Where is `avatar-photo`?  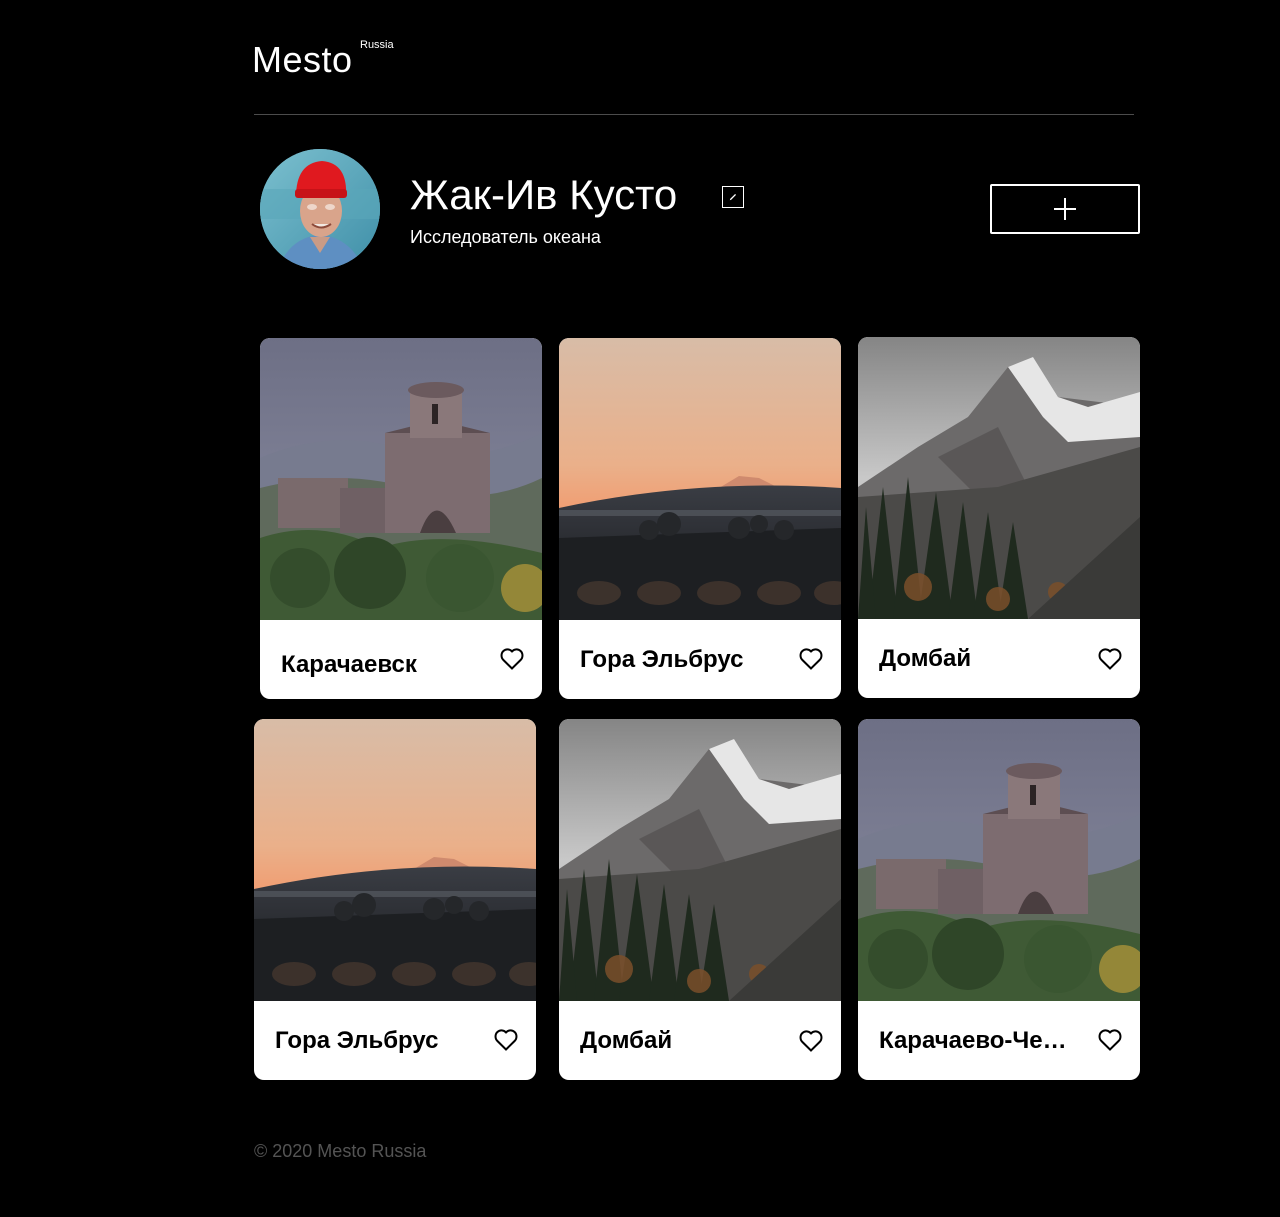
avatar-photo is located at coordinates (320, 209).